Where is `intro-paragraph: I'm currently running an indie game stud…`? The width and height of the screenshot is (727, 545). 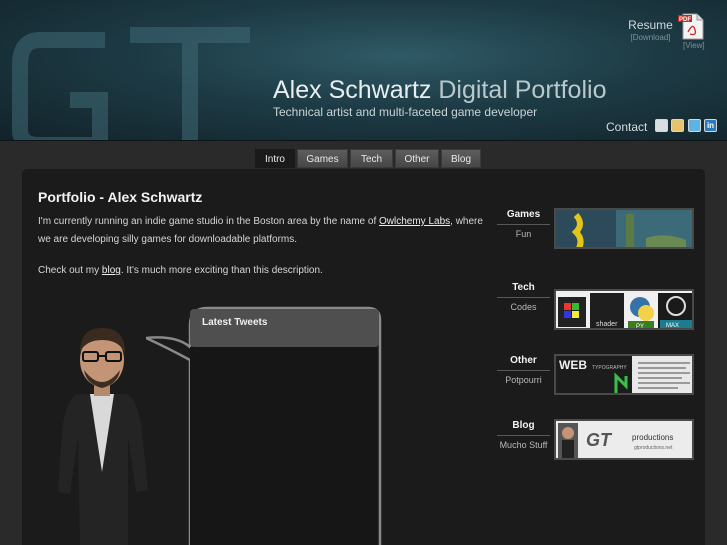 intro-paragraph: I'm currently running an indie game stud… is located at coordinates (262, 231).